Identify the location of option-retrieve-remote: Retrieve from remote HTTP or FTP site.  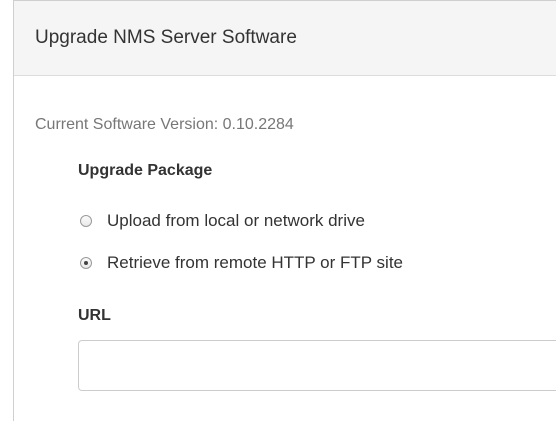
(241, 263).